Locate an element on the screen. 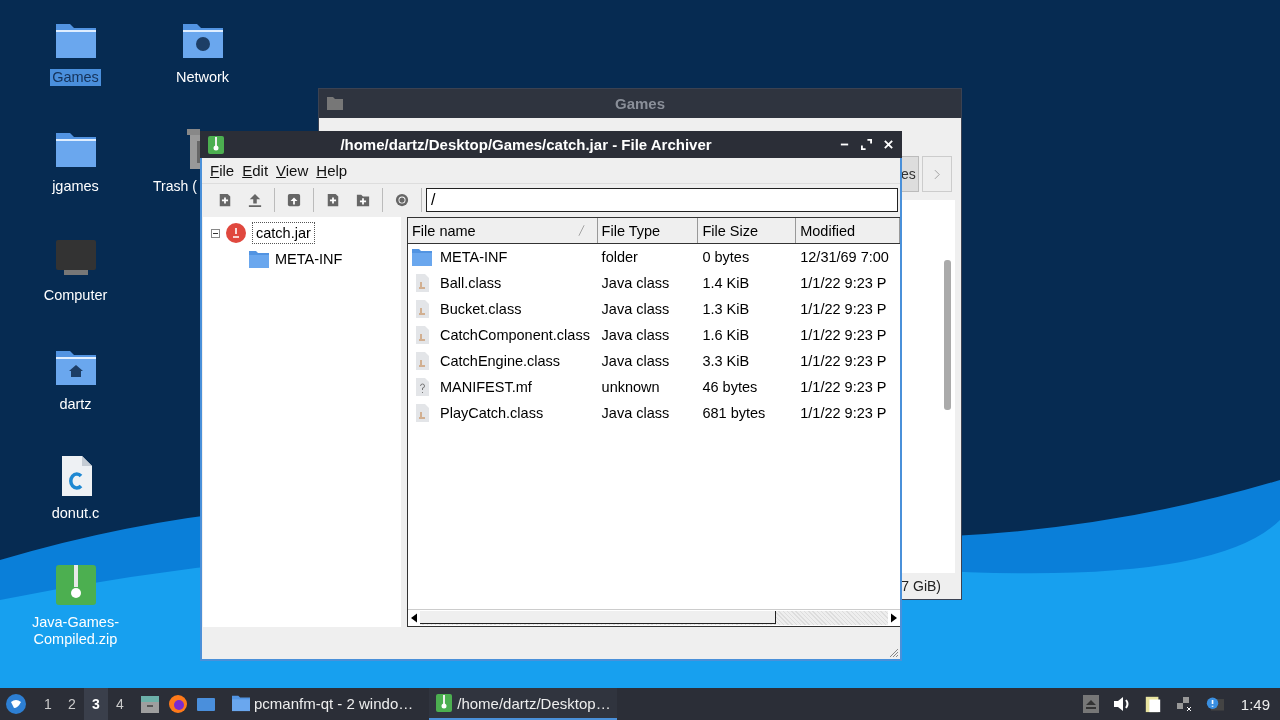 Image resolution: width=1280 pixels, height=720 pixels. file-name: MANIFEST.mf is located at coordinates (486, 387).